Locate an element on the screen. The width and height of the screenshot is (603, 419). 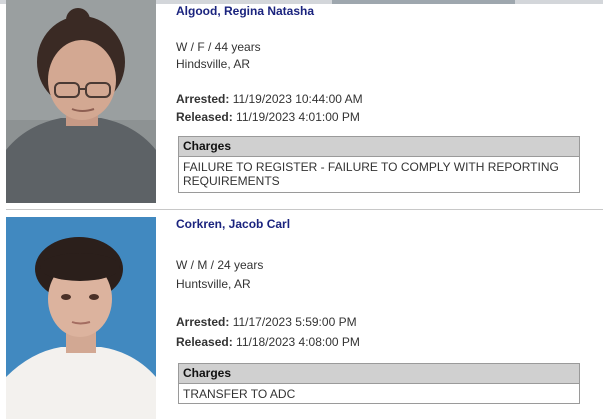
arrested-row: Arrested: 11/17/2023 5:59:00 PM is located at coordinates (266, 322).